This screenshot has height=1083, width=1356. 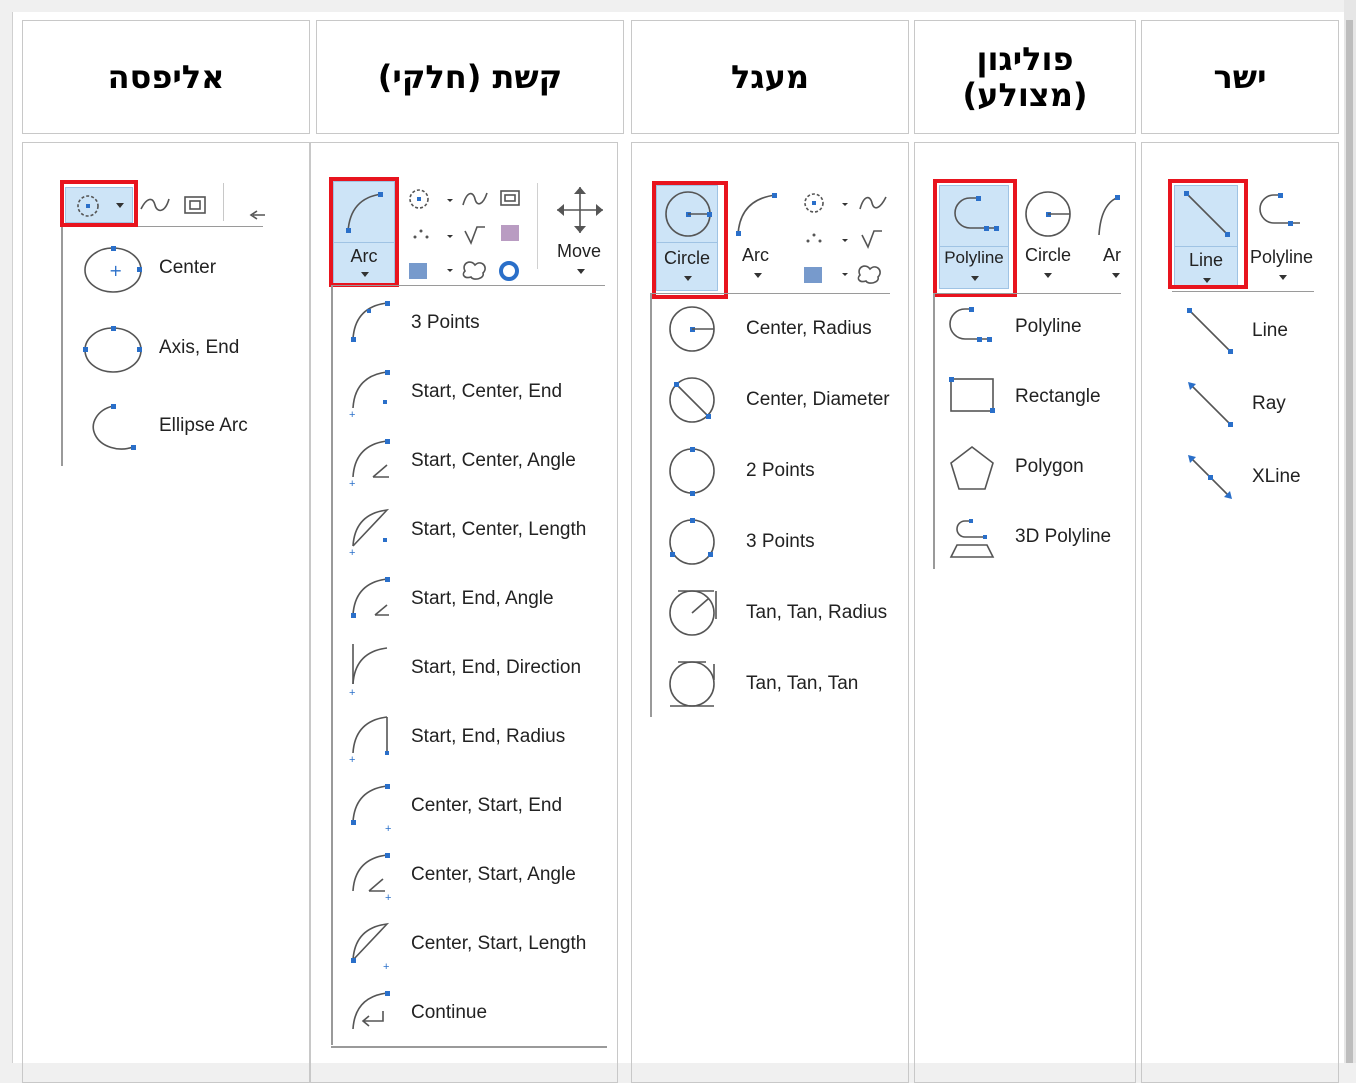 I want to click on menu-item: XLine, so click(x=1262, y=478).